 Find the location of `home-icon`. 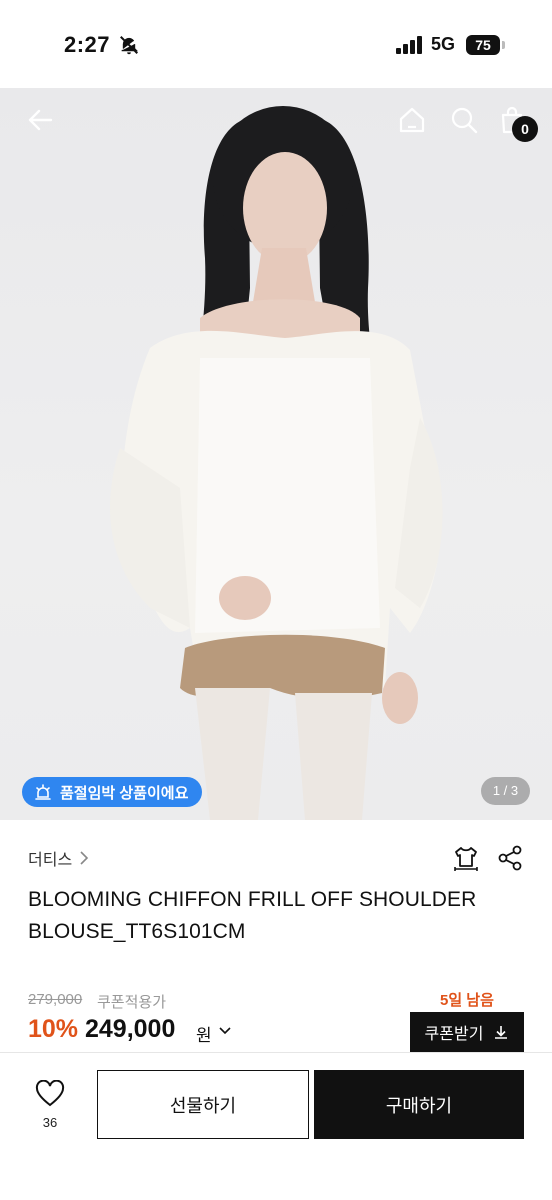

home-icon is located at coordinates (412, 120).